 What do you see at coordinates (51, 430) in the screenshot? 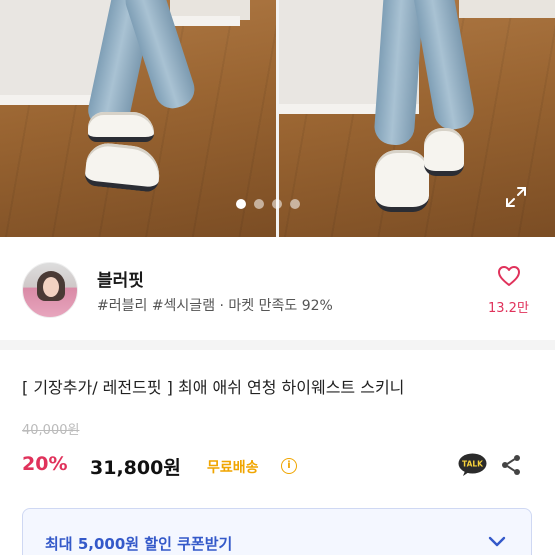
I see `original-price: 40,000원` at bounding box center [51, 430].